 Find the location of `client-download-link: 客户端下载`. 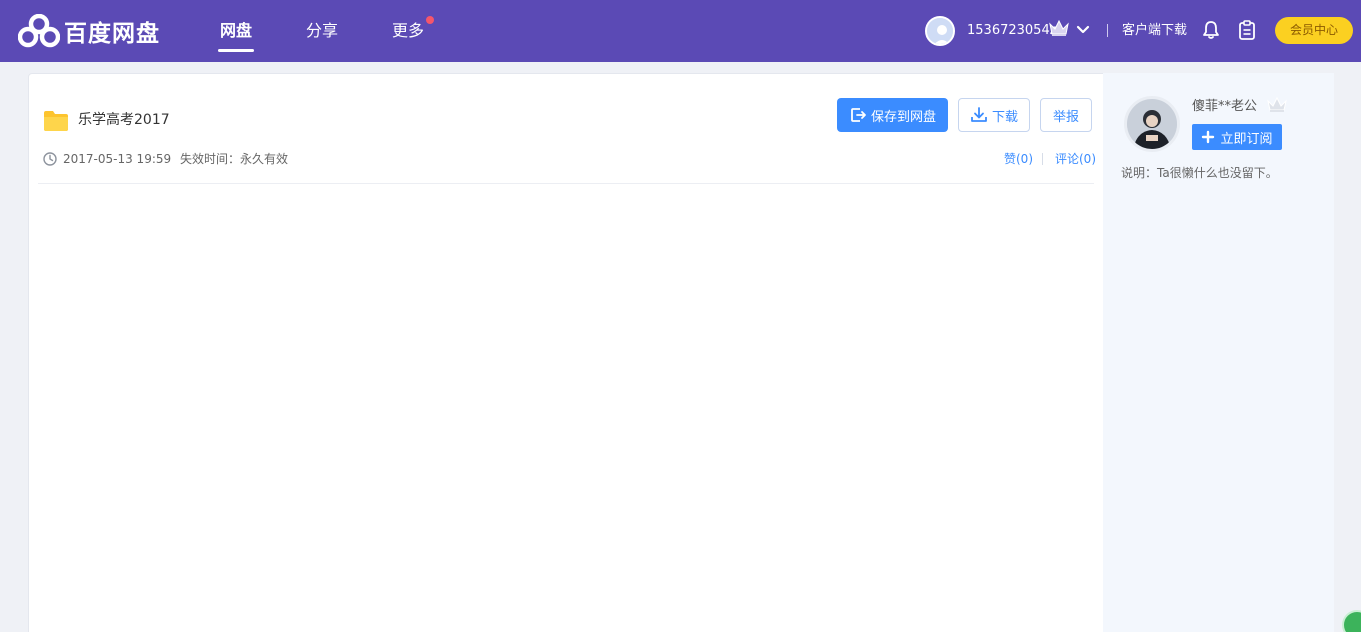

client-download-link: 客户端下载 is located at coordinates (1154, 31).